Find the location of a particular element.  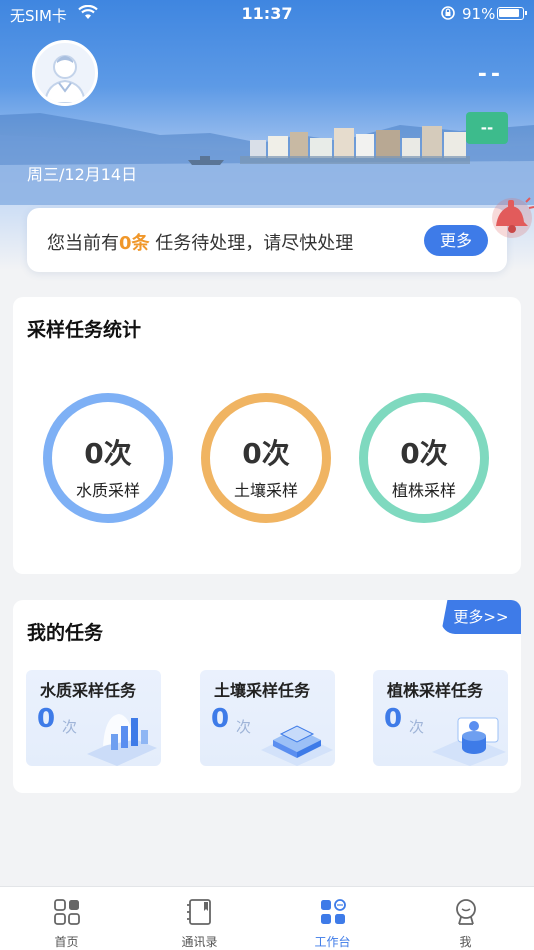

tab-label: 首页 is located at coordinates (66, 942).